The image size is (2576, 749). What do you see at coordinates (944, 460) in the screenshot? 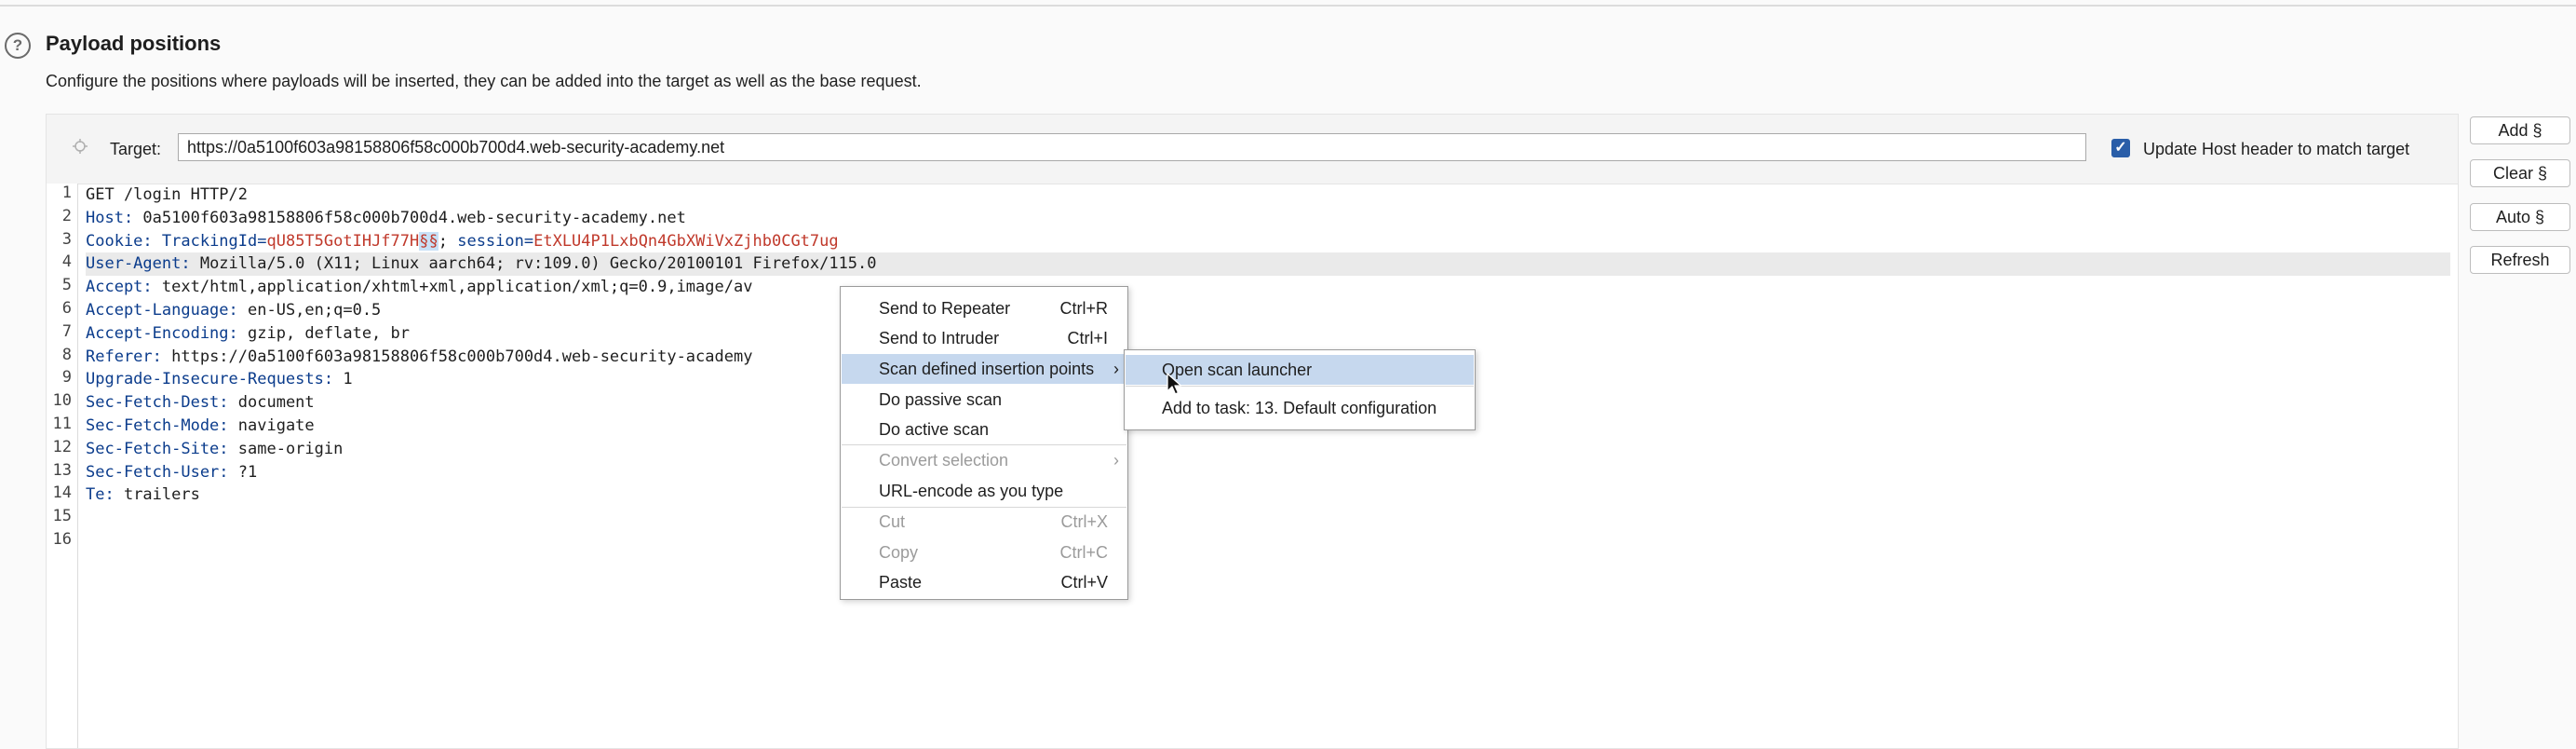
I see `menu-item-label: Convert selection` at bounding box center [944, 460].